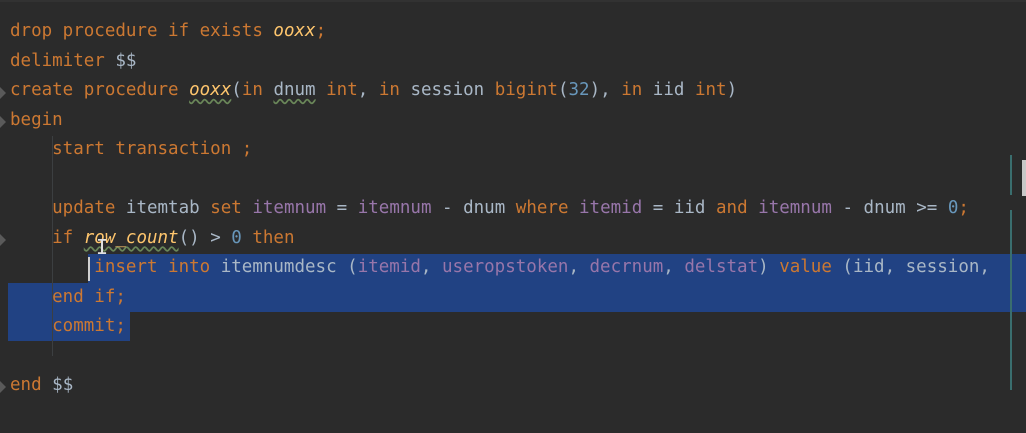 This screenshot has height=433, width=1026. I want to click on code-token: where, so click(547, 208).